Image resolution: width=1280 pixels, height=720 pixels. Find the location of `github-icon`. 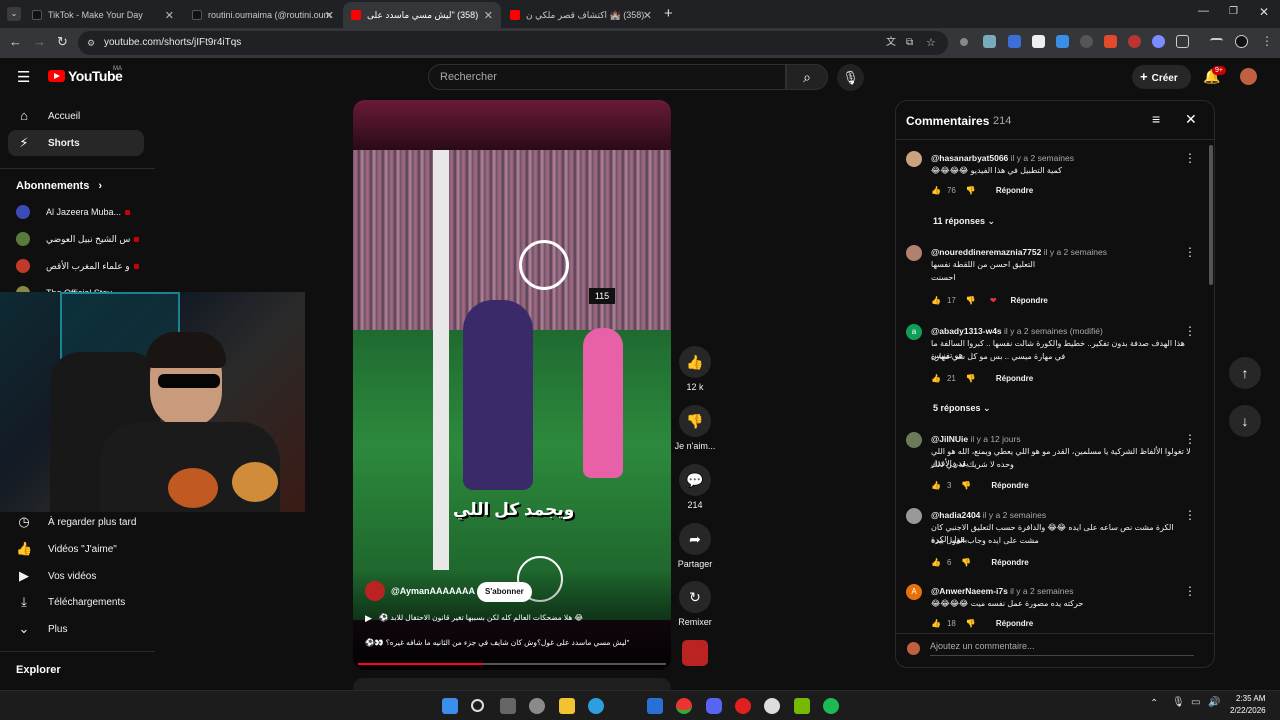

github-icon is located at coordinates (772, 706).